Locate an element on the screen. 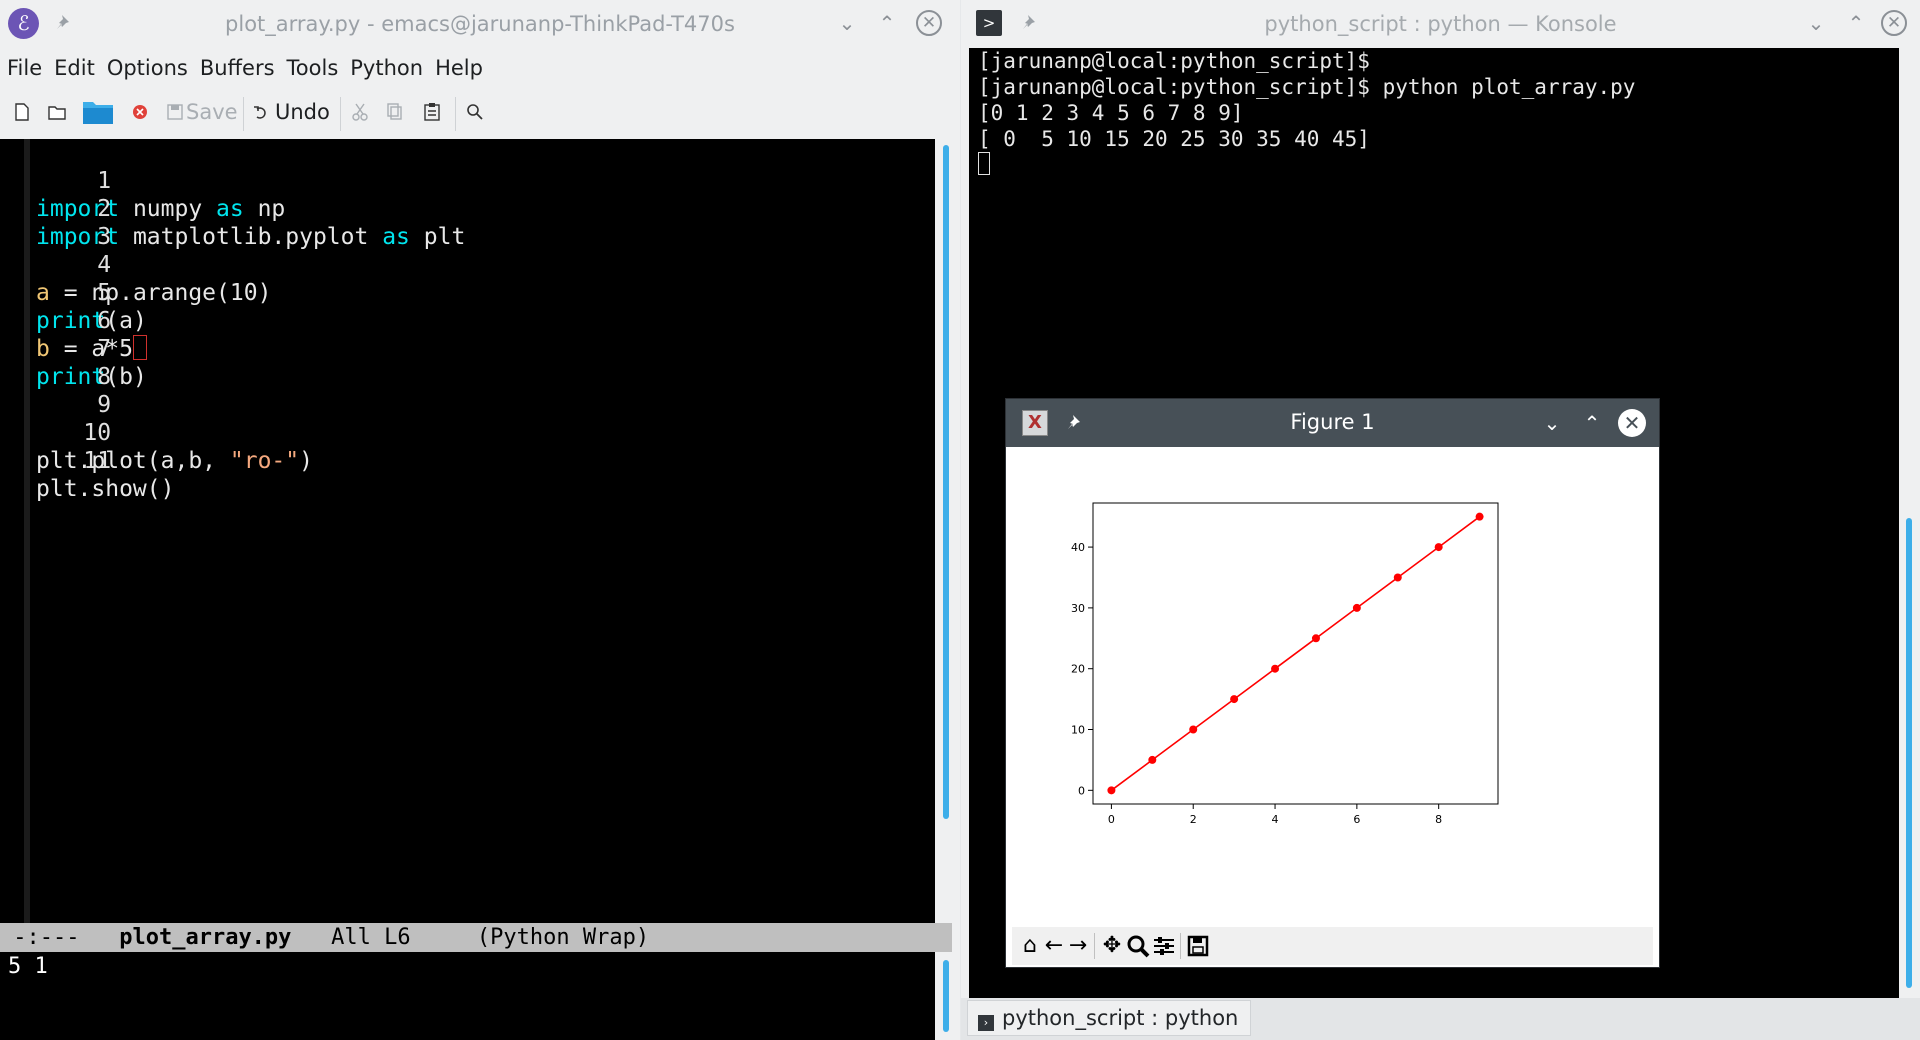  terminal-prompt-line is located at coordinates (1438, 165).